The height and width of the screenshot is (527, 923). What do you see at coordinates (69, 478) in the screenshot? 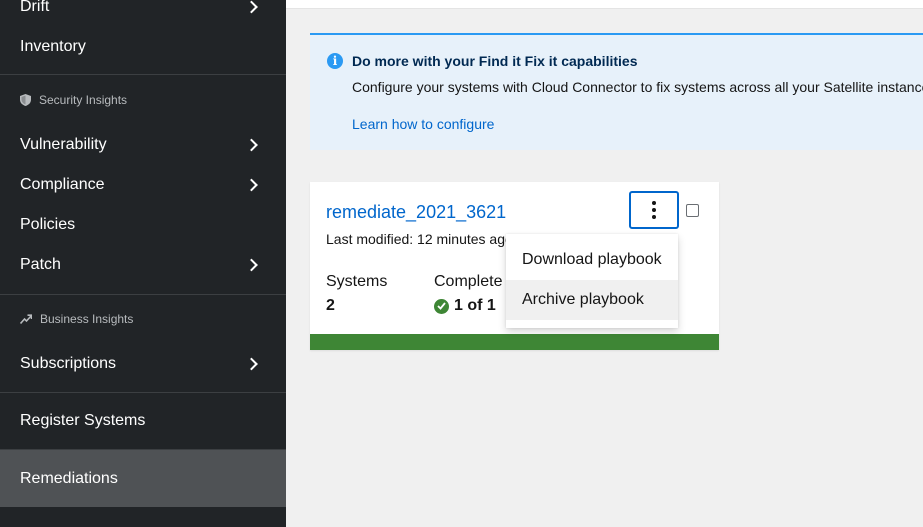
I see `sidebar-item-label: Remediations` at bounding box center [69, 478].